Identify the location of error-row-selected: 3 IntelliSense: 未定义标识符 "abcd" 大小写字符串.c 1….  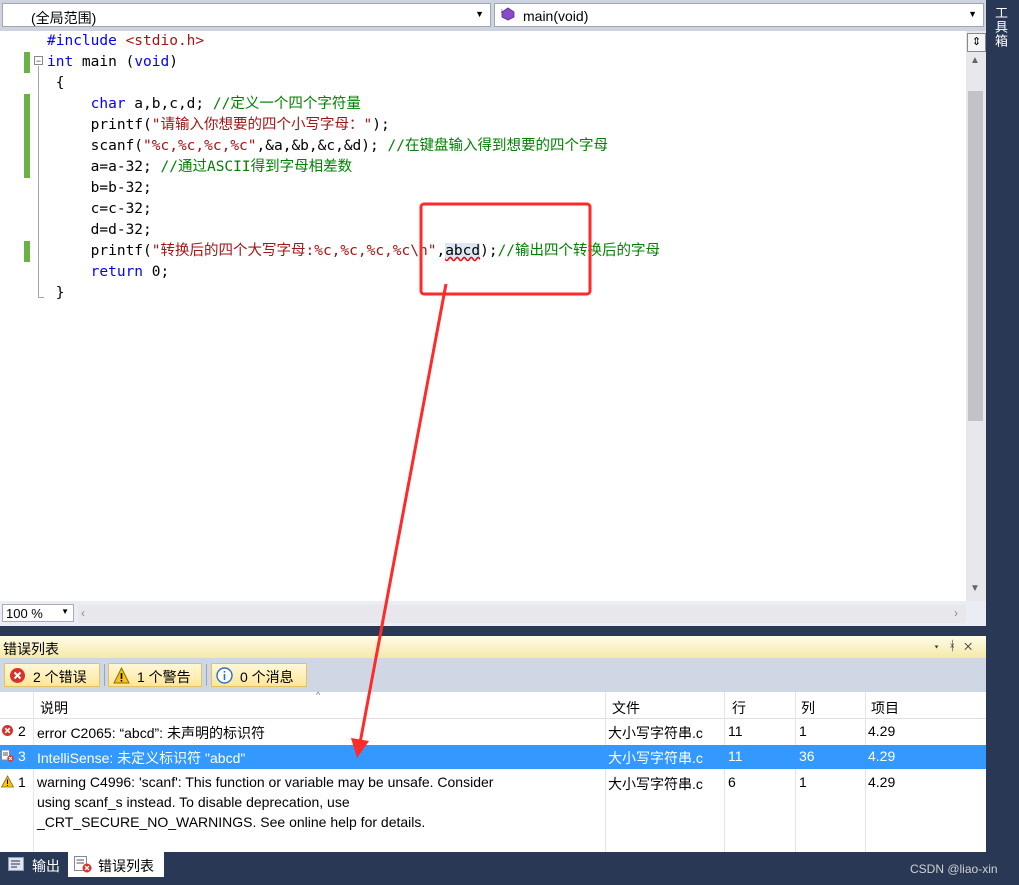
(493, 757).